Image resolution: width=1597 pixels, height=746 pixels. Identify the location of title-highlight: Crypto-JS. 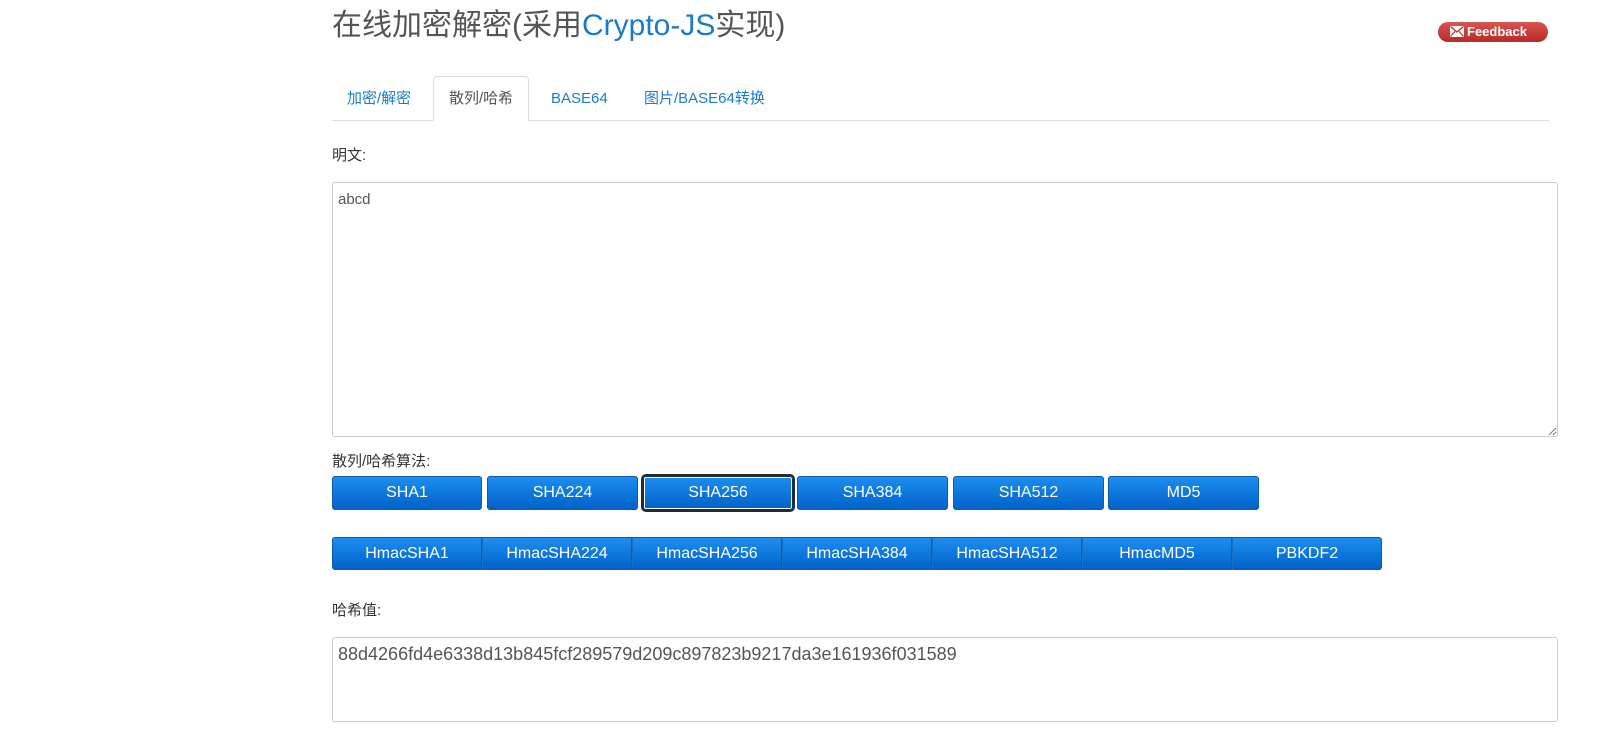
(649, 25).